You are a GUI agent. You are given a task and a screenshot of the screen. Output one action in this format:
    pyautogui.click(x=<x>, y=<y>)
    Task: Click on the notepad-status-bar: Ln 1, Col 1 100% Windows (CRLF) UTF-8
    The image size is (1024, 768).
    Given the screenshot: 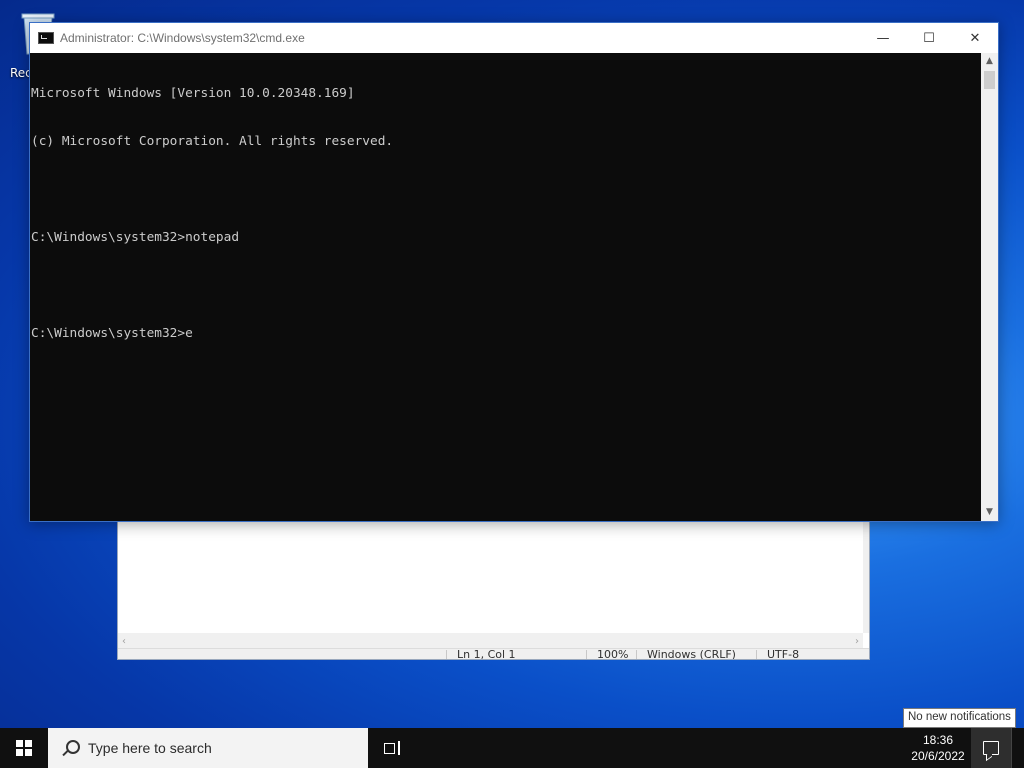 What is the action you would take?
    pyautogui.click(x=493, y=653)
    